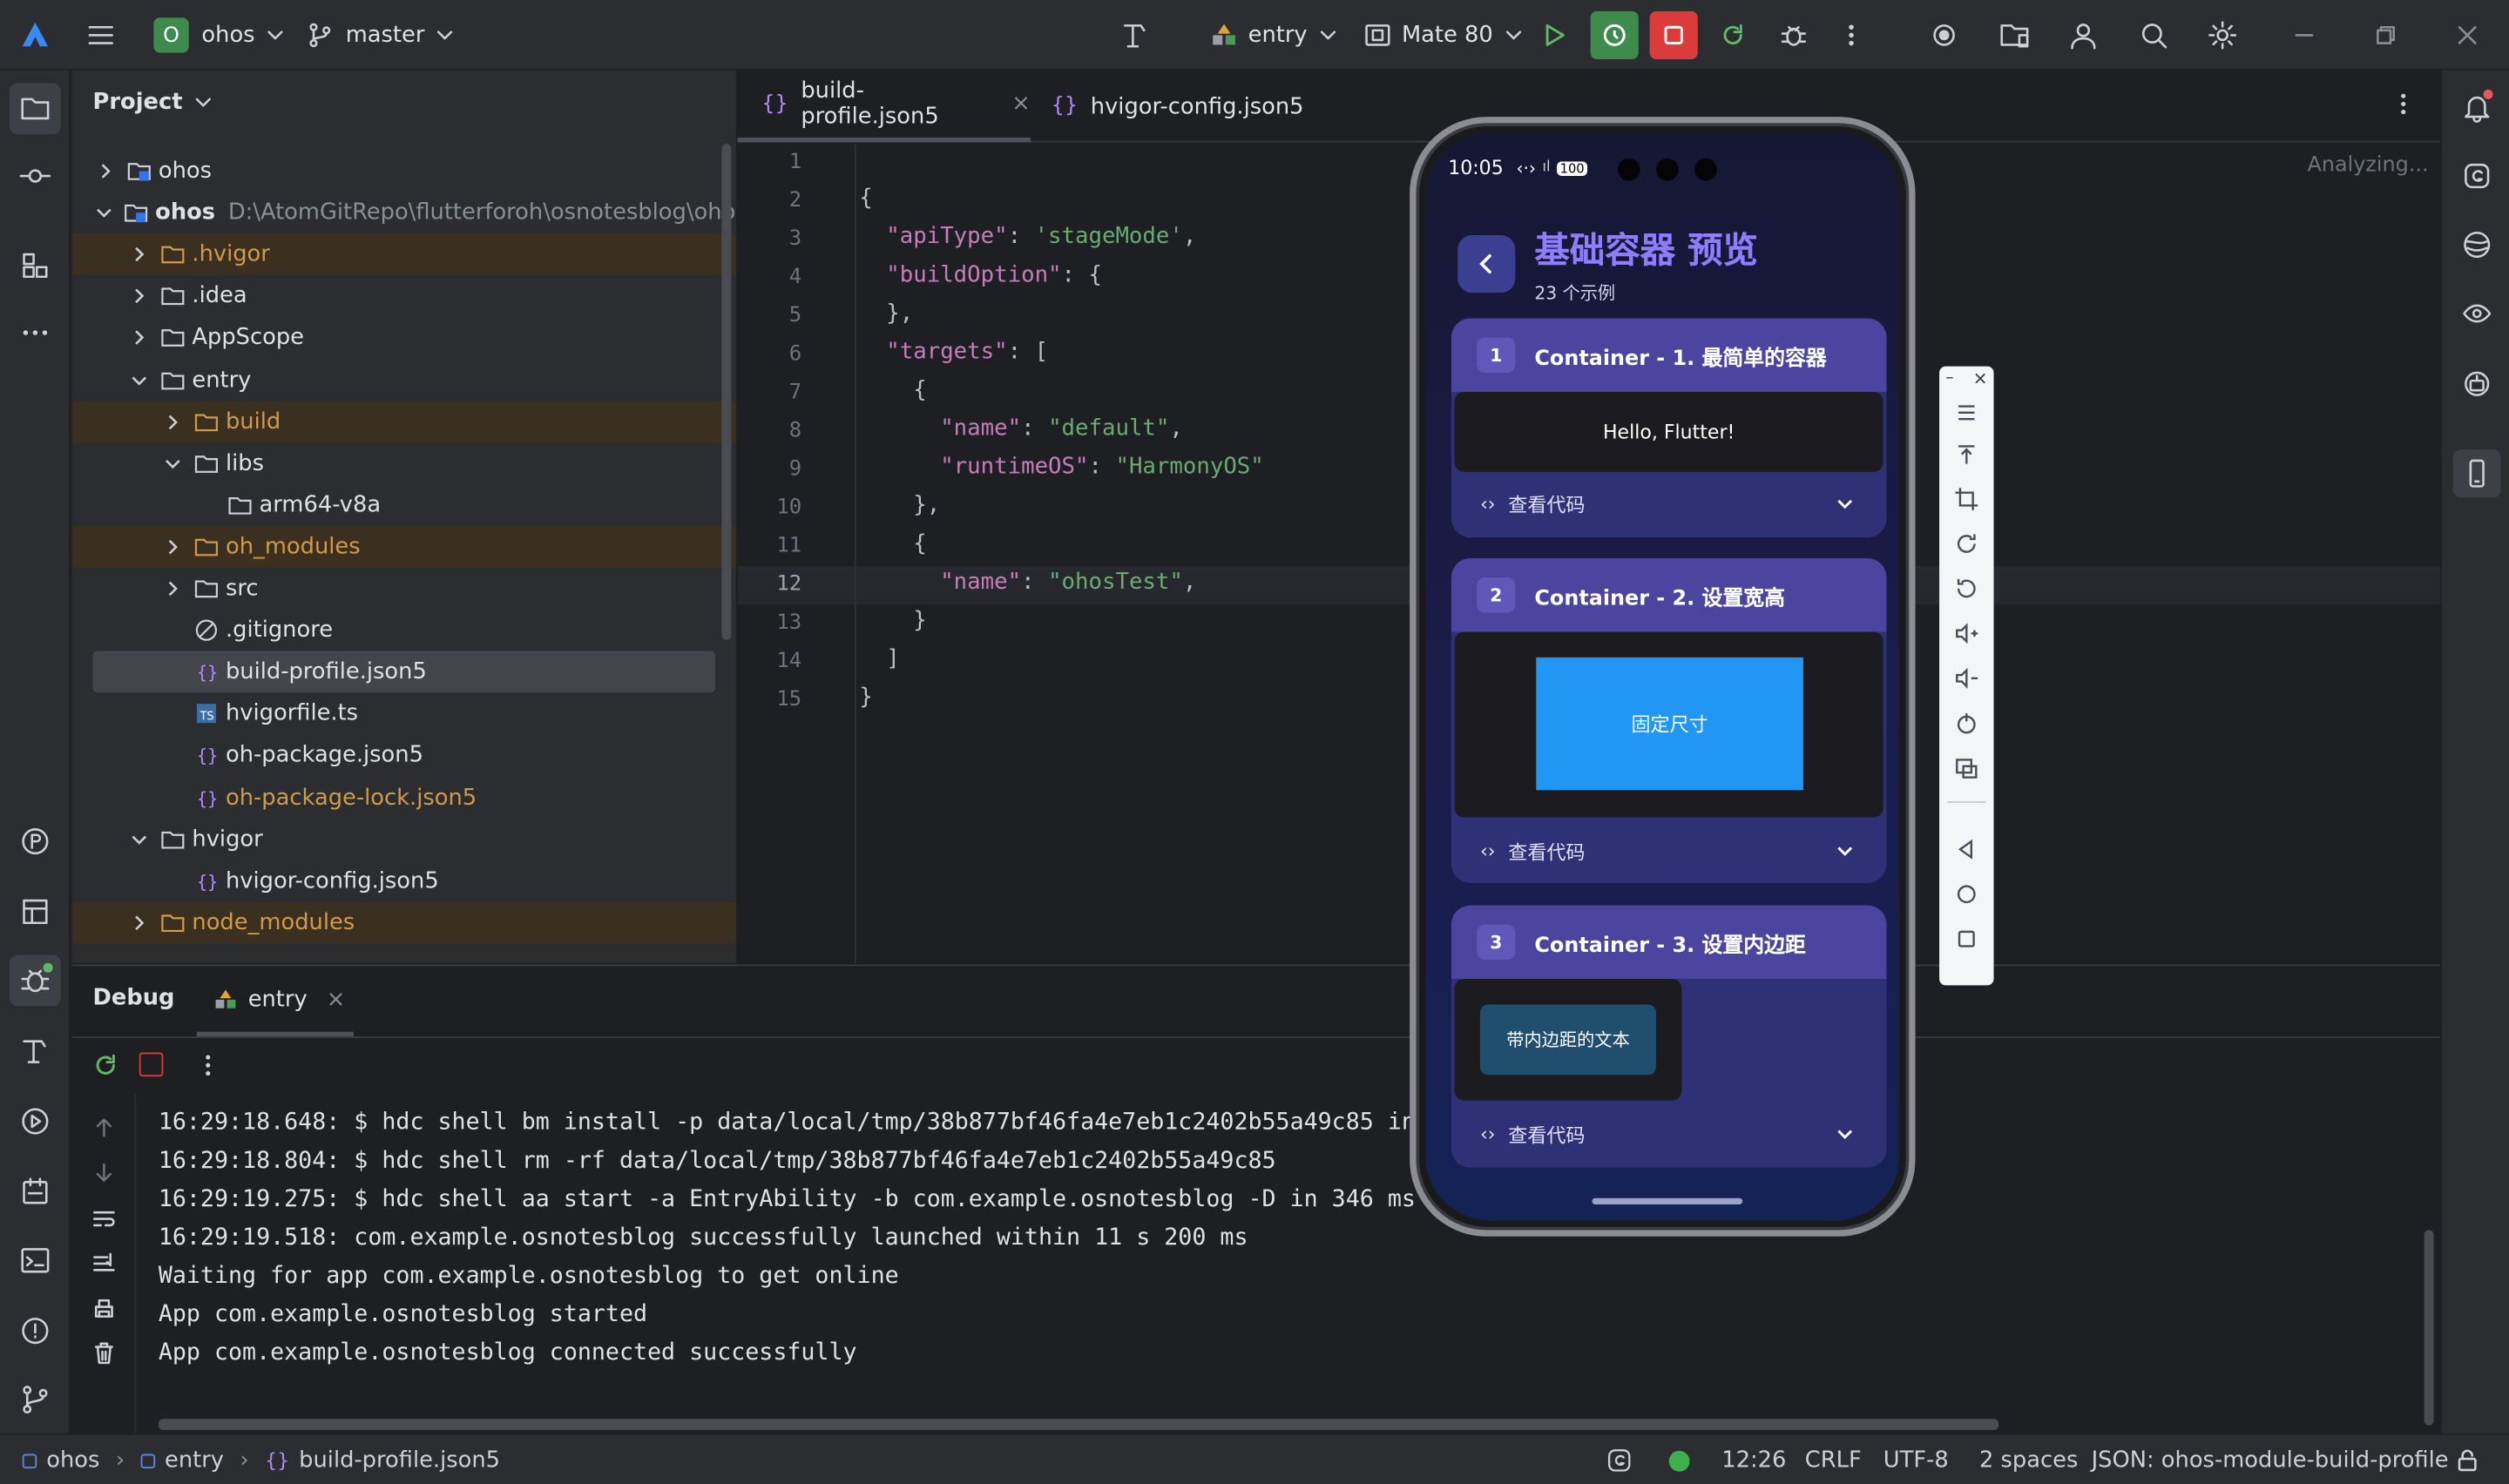 Image resolution: width=2509 pixels, height=1484 pixels. I want to click on tree-item: hvigor, so click(404, 839).